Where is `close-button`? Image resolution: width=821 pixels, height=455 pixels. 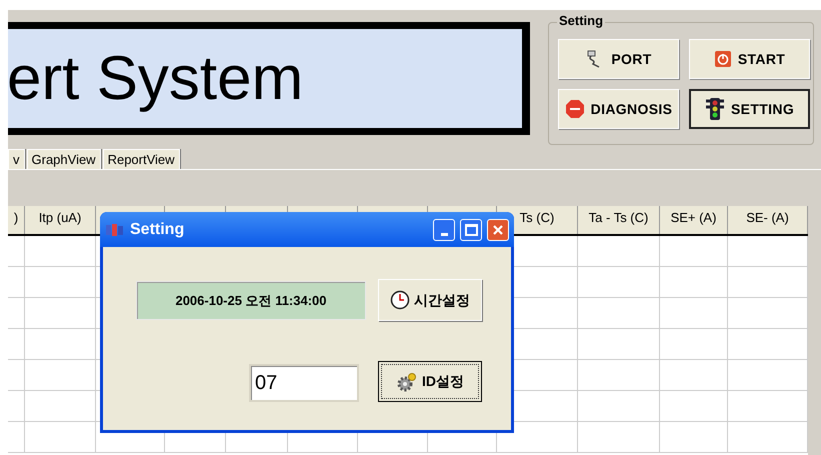
close-button is located at coordinates (498, 229).